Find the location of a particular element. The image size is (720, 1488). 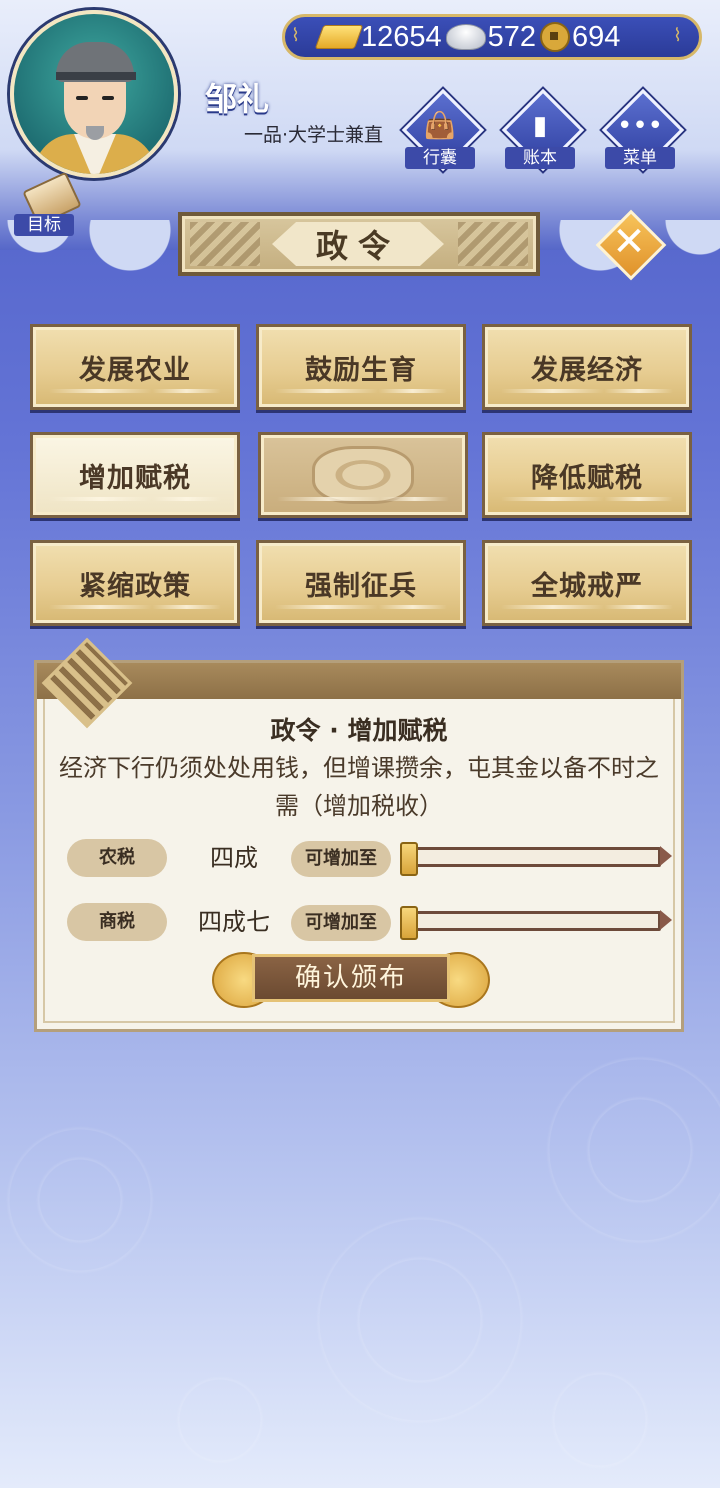

confirm-publish-label: 确认颁布 is located at coordinates (351, 978).